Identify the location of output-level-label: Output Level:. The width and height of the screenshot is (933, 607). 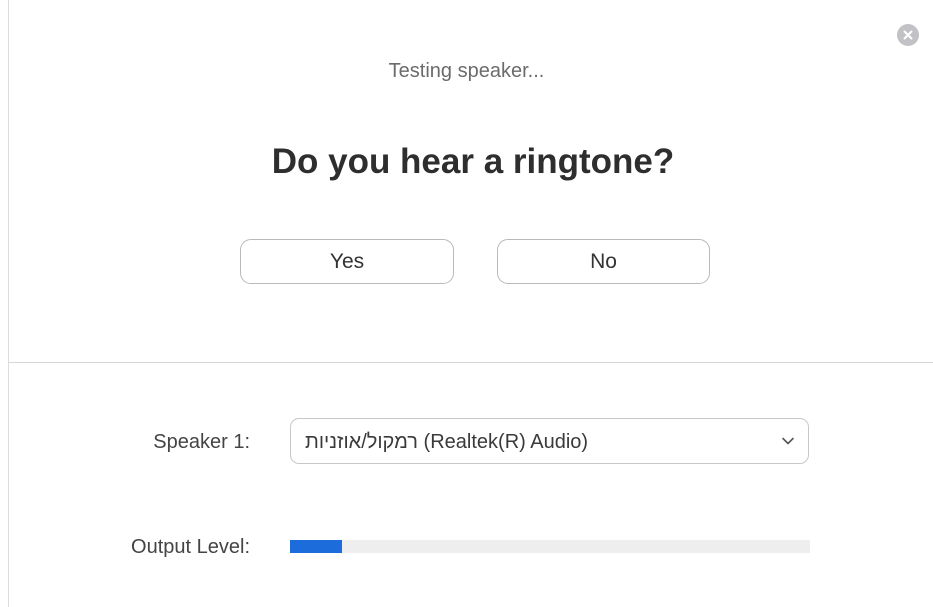
(190, 547).